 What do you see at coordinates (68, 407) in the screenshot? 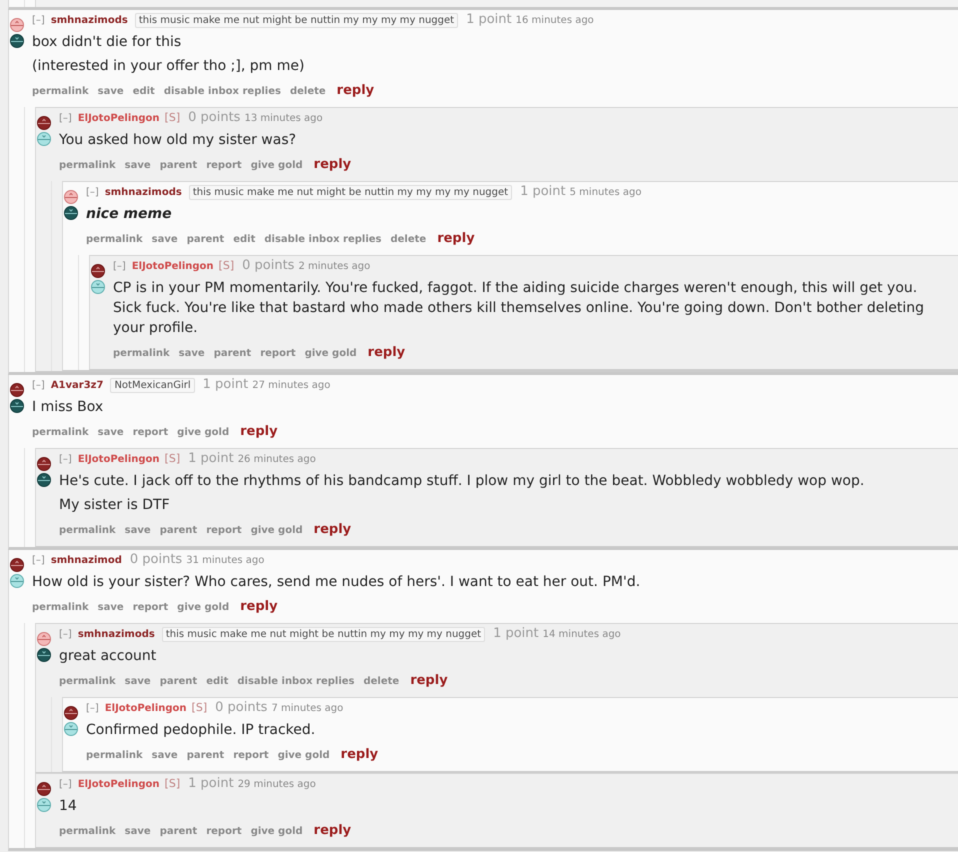
I see `comment-text: I miss Box` at bounding box center [68, 407].